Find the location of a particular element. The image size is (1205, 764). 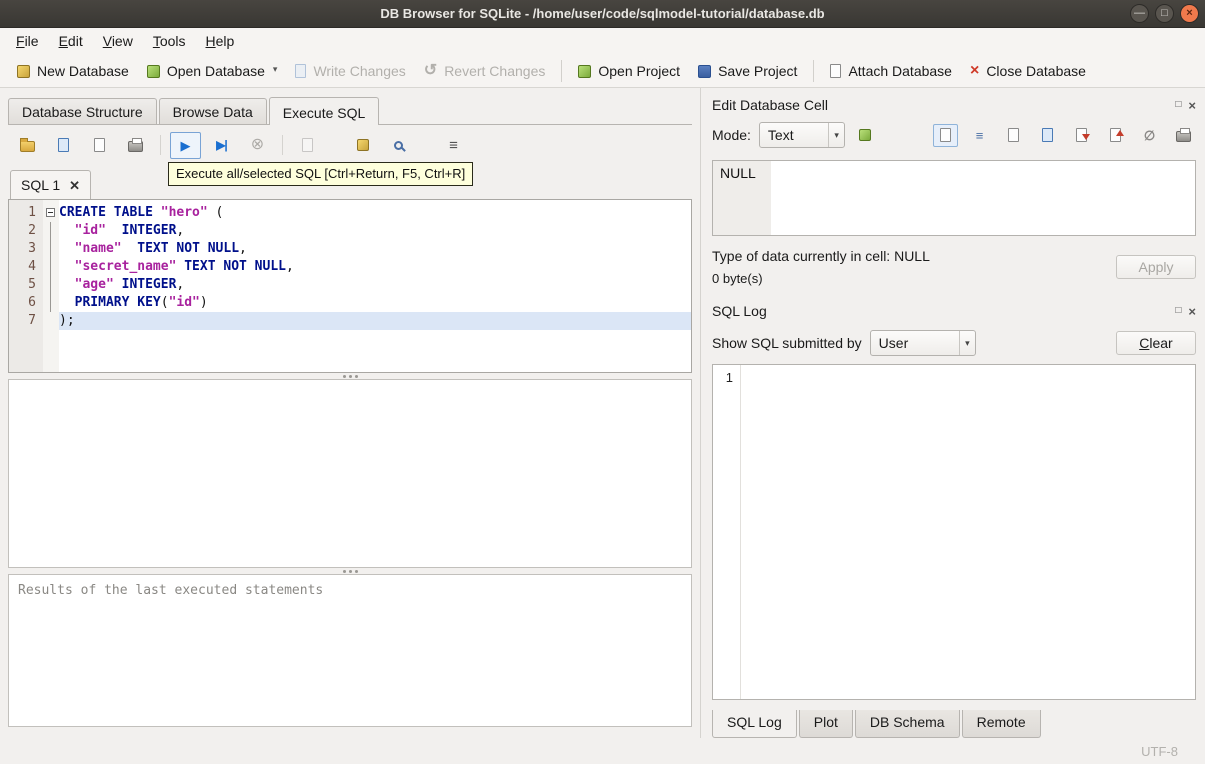

sql-log-close-icon: × is located at coordinates (1192, 311).